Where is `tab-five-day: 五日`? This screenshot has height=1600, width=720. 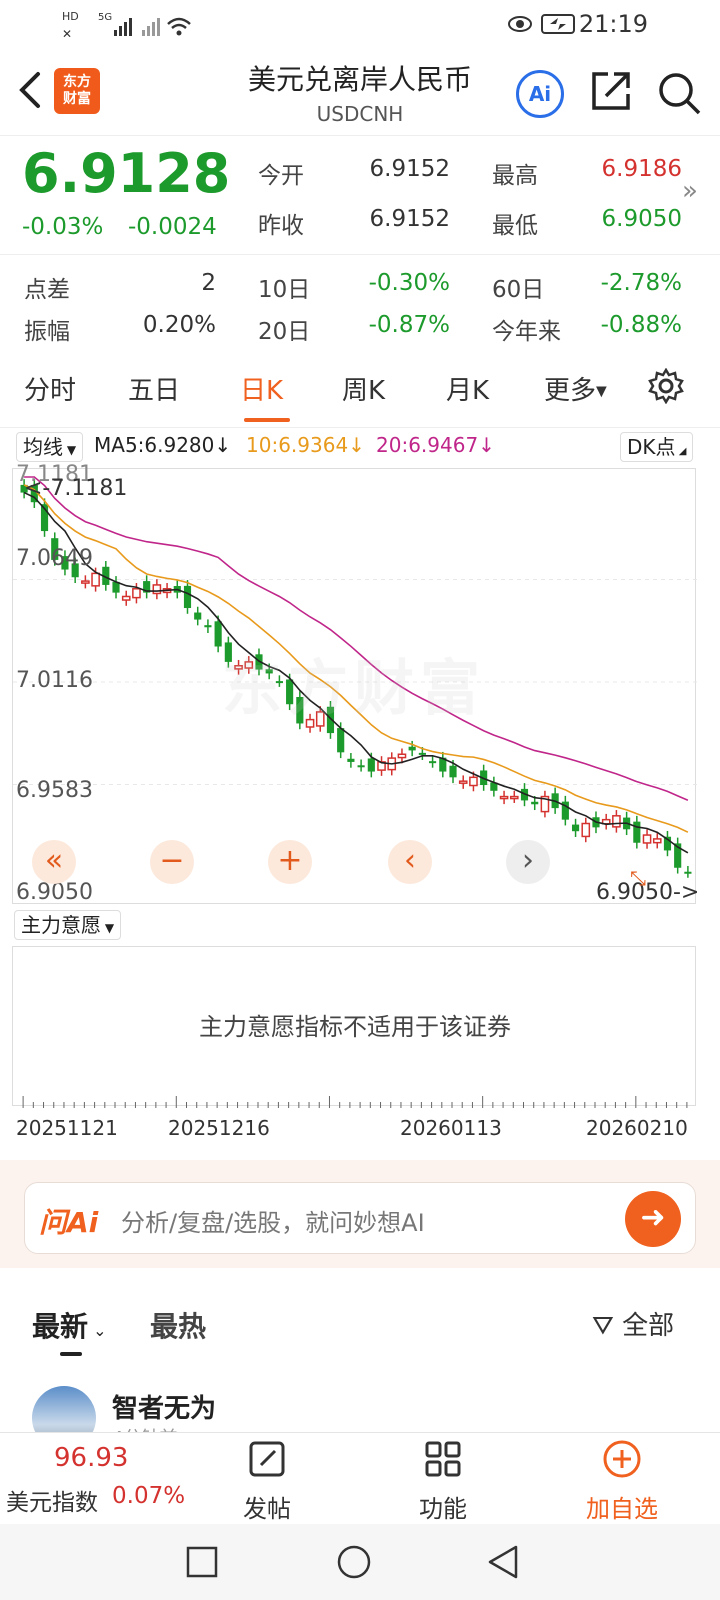
tab-five-day: 五日 is located at coordinates (154, 388).